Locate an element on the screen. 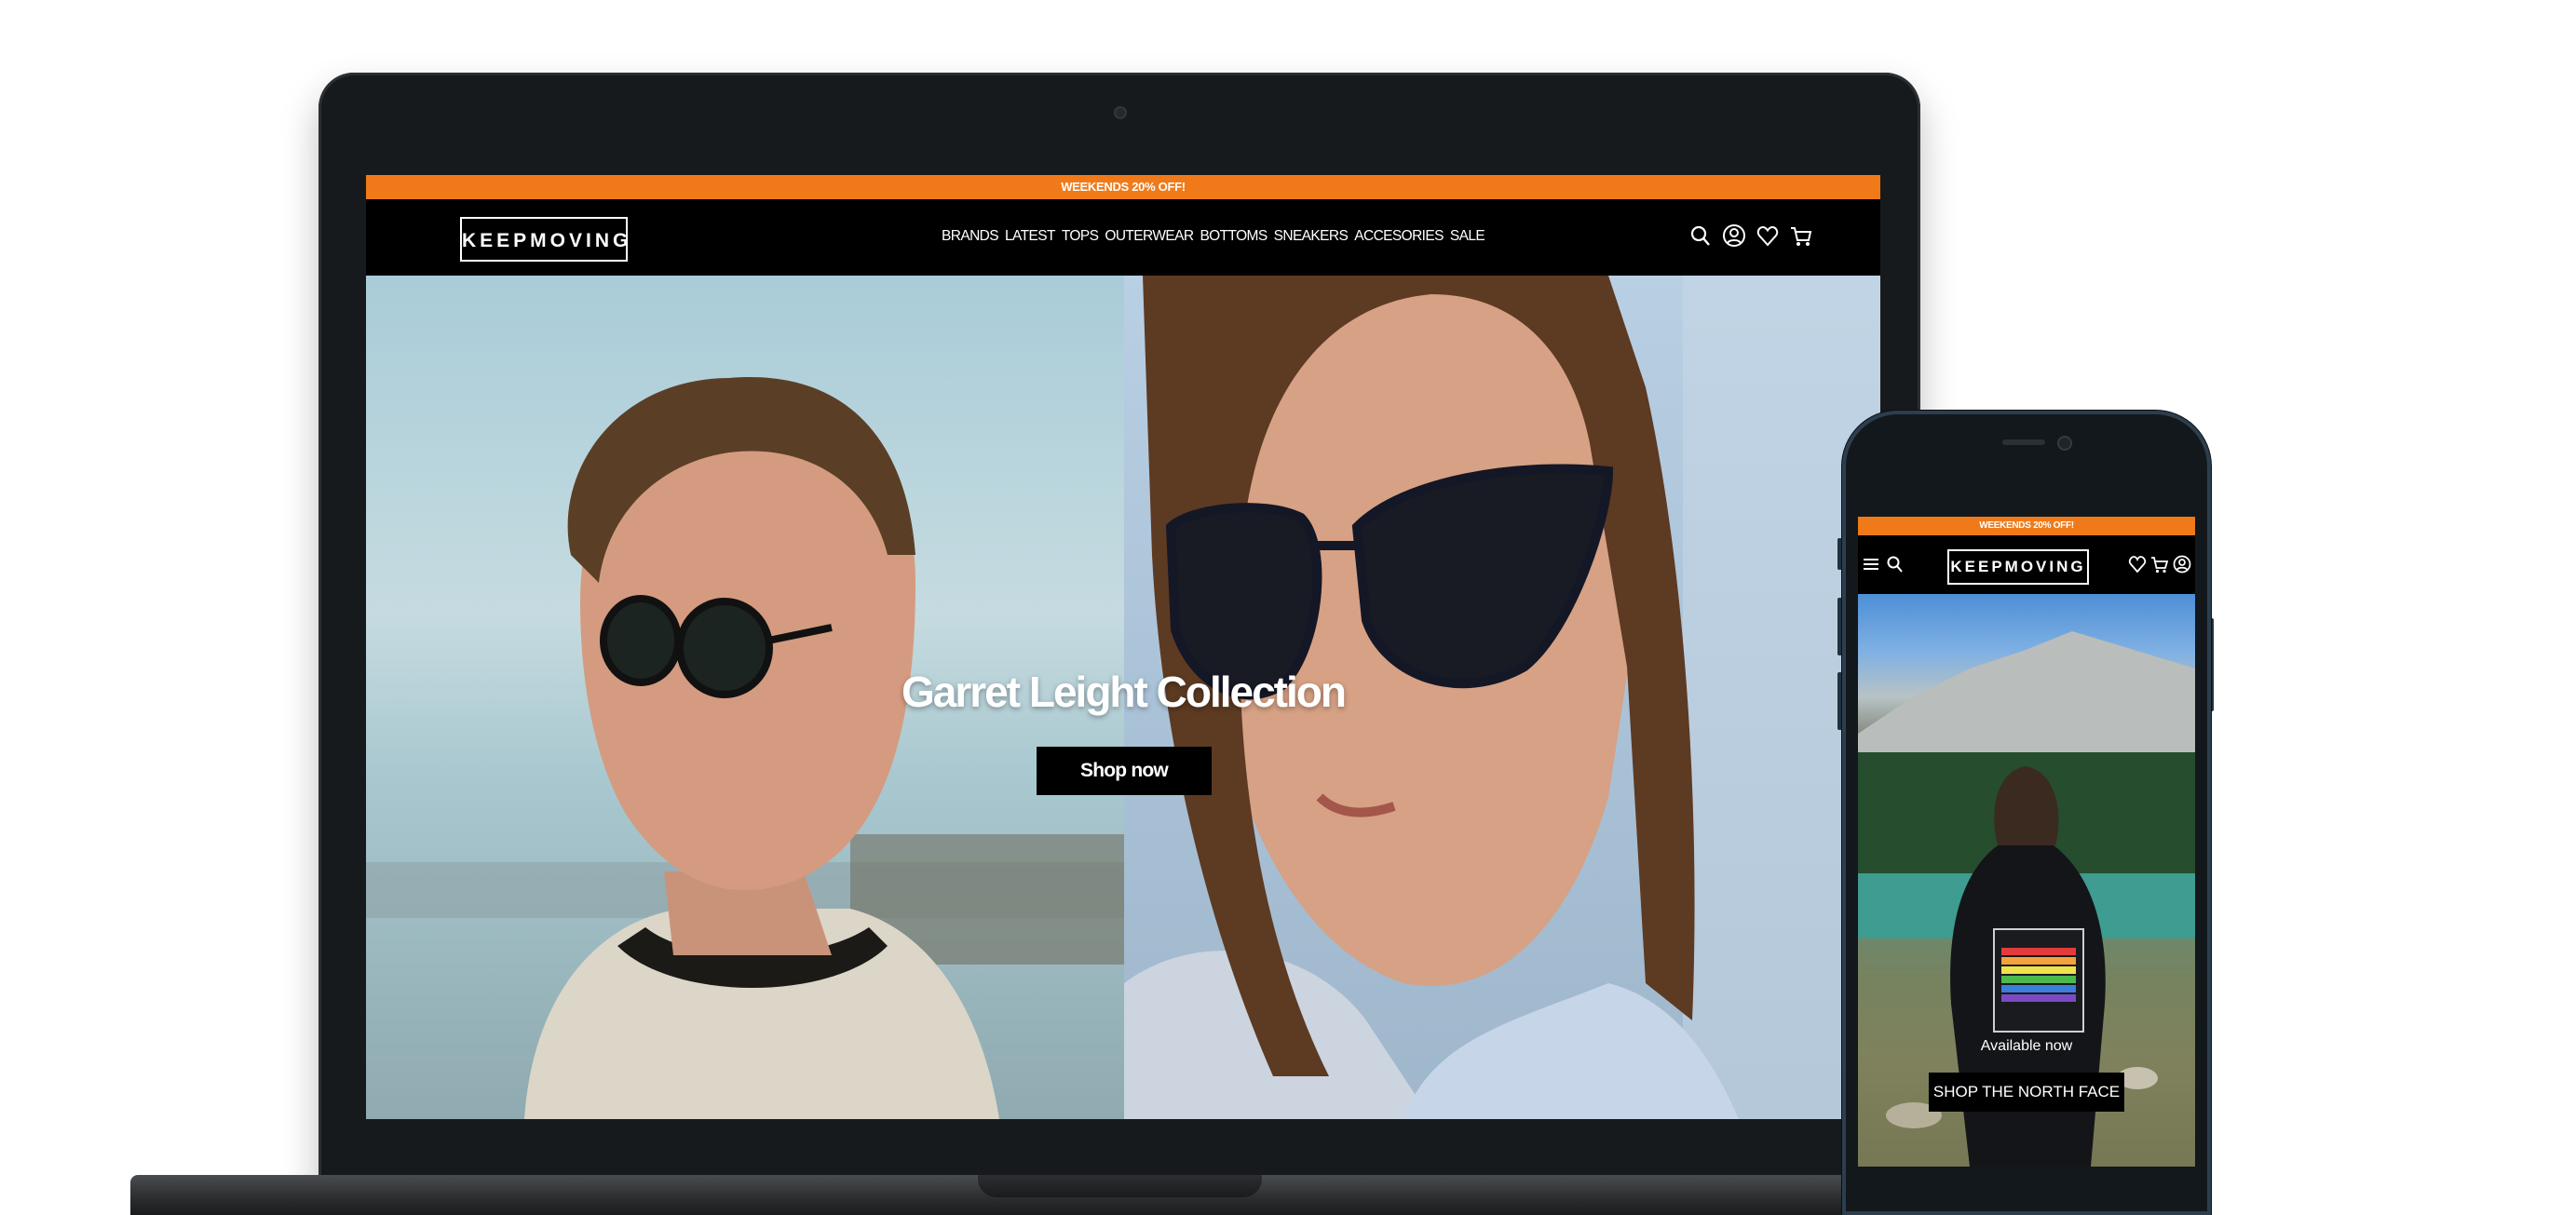 This screenshot has width=2576, height=1215. promo-banner: WEEKENDS 20% OFF! is located at coordinates (1123, 187).